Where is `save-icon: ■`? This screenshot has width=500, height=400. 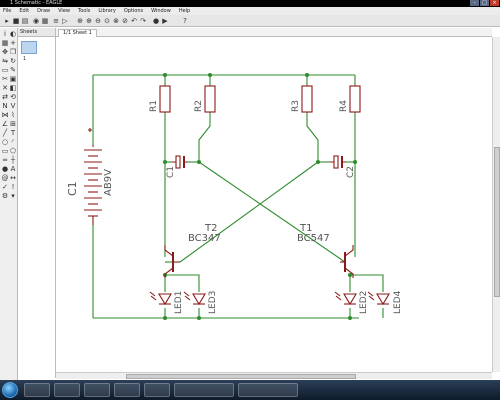
save-icon: ■ is located at coordinates (16, 21).